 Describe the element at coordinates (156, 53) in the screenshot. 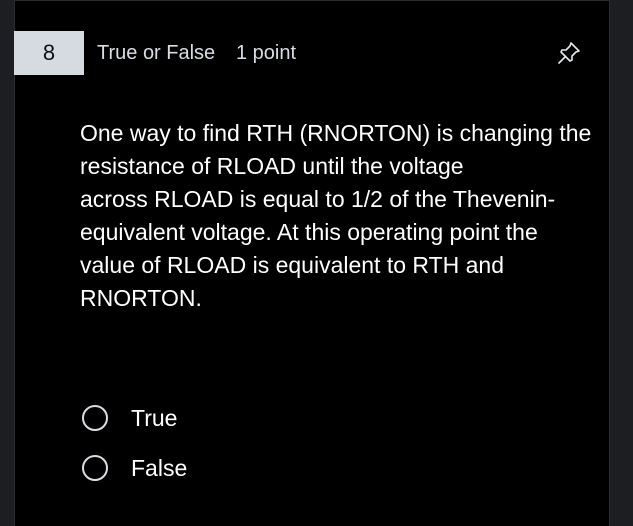

I see `question-type-label: True or False` at that location.